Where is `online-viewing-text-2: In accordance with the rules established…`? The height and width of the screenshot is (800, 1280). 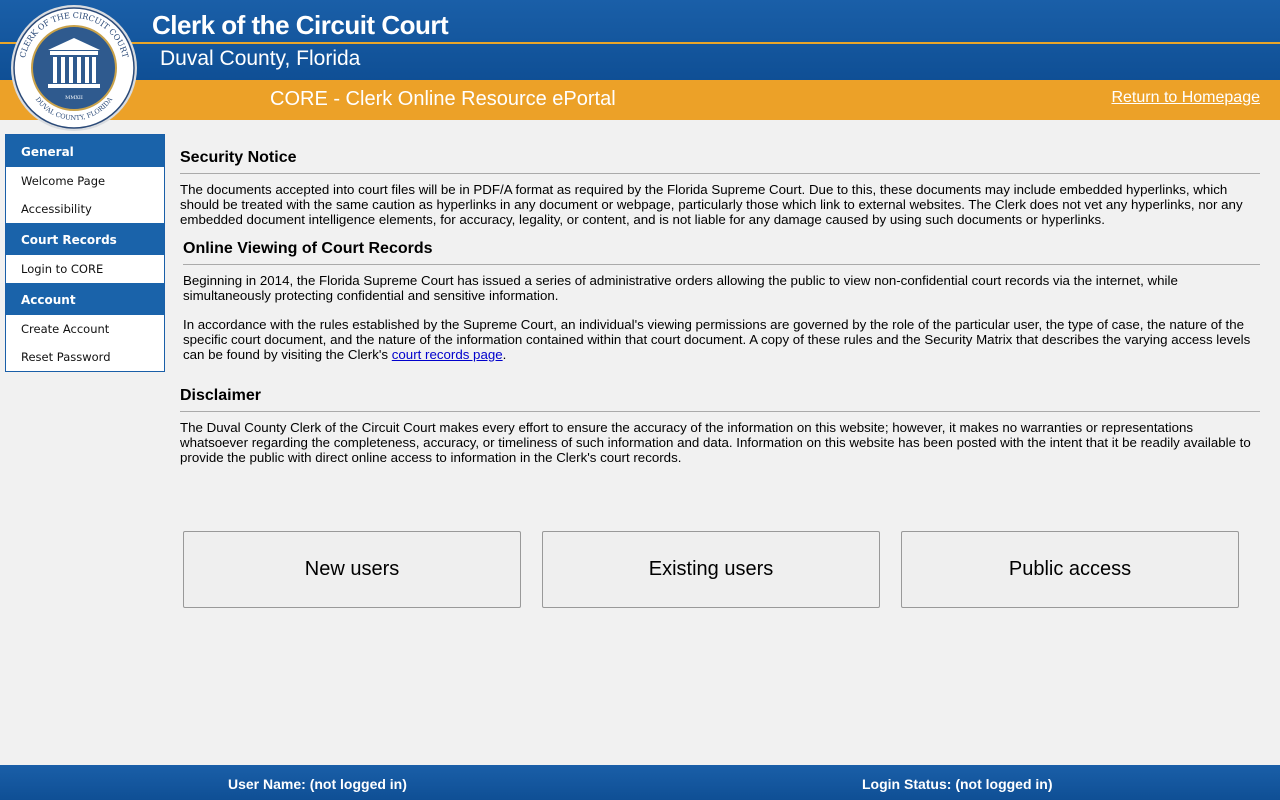 online-viewing-text-2: In accordance with the rules established… is located at coordinates (717, 339).